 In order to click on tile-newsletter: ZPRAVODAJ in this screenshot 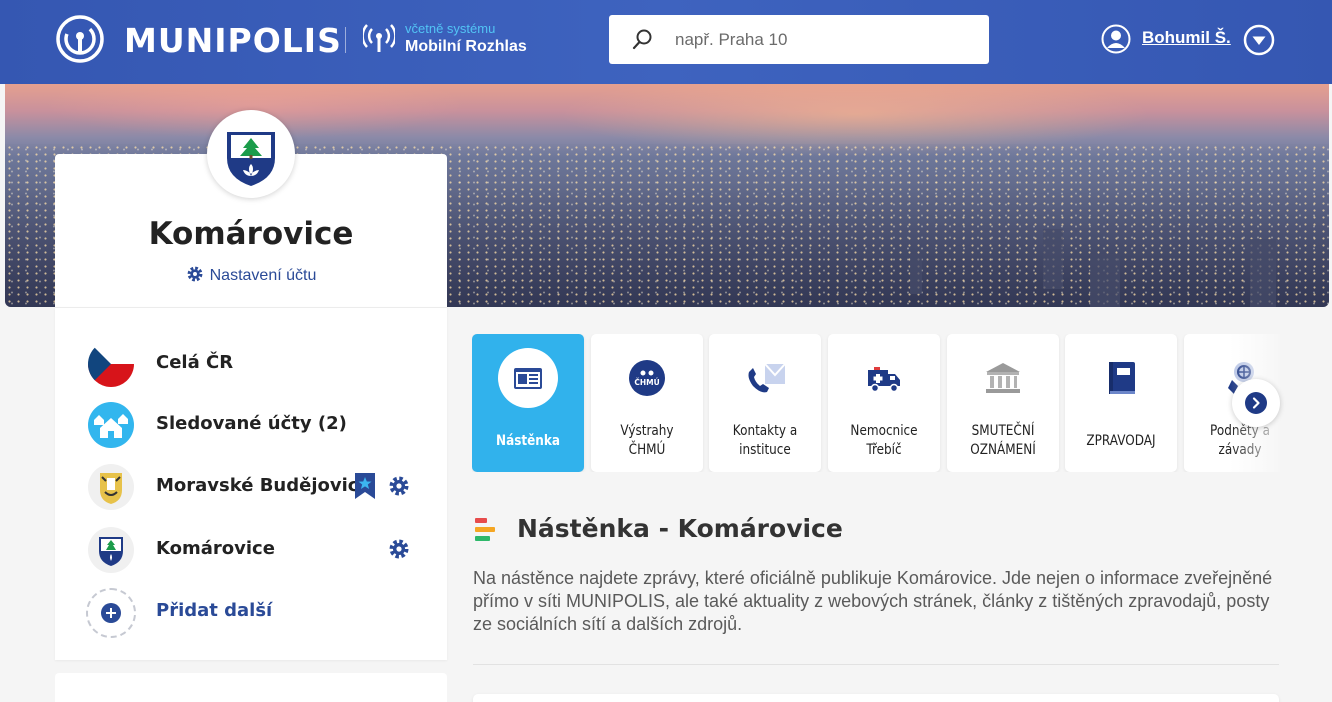, I will do `click(1121, 403)`.